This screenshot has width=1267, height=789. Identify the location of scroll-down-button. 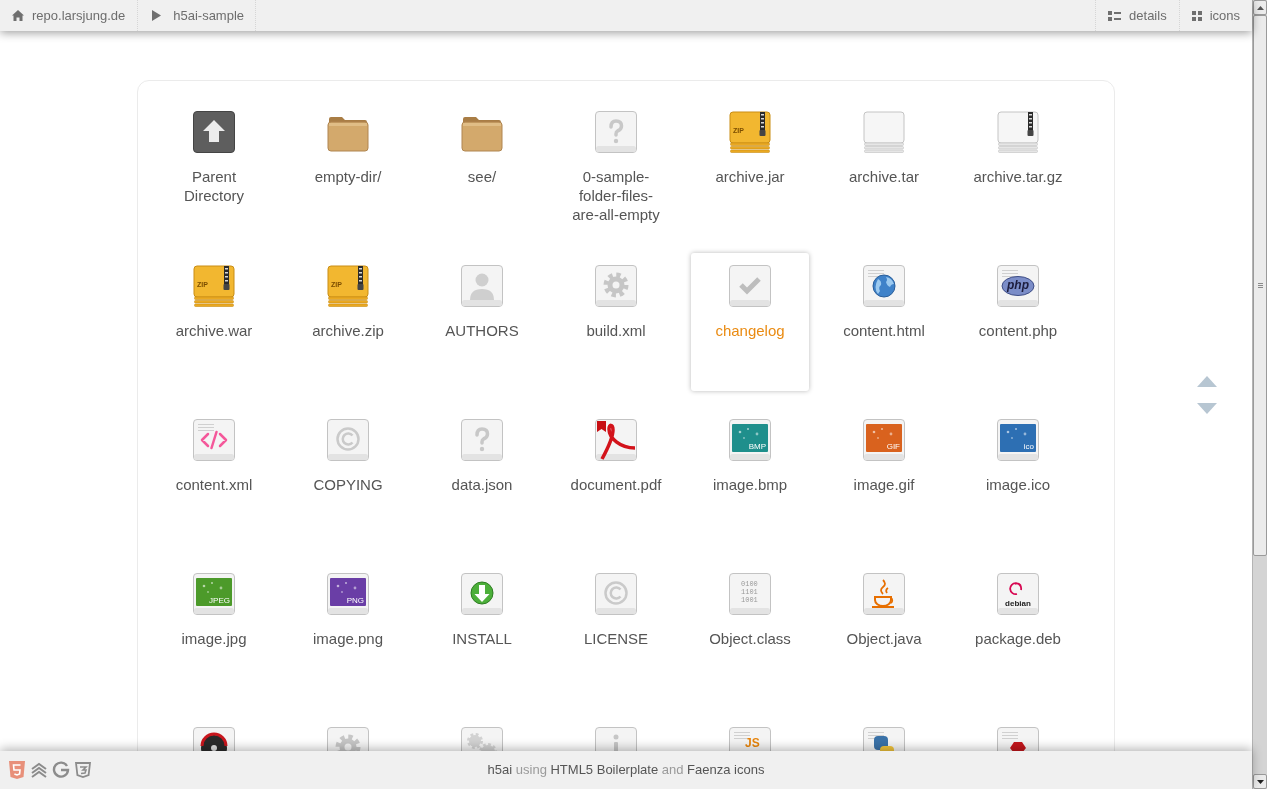
(1260, 781).